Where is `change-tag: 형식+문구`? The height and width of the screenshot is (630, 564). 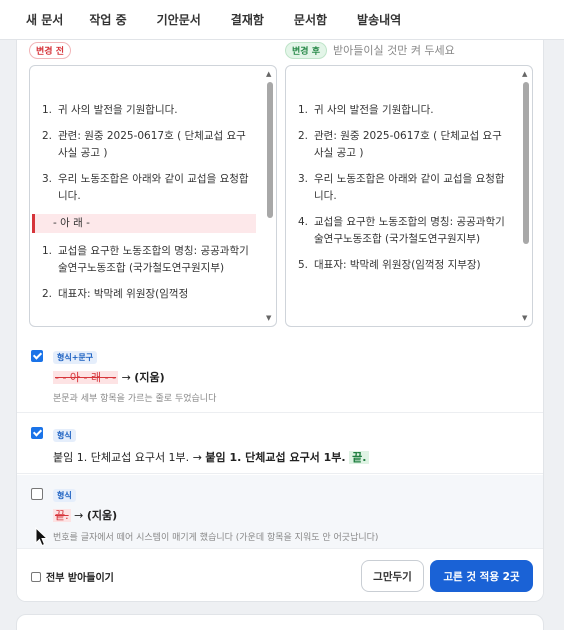
change-tag: 형식+문구 is located at coordinates (75, 357).